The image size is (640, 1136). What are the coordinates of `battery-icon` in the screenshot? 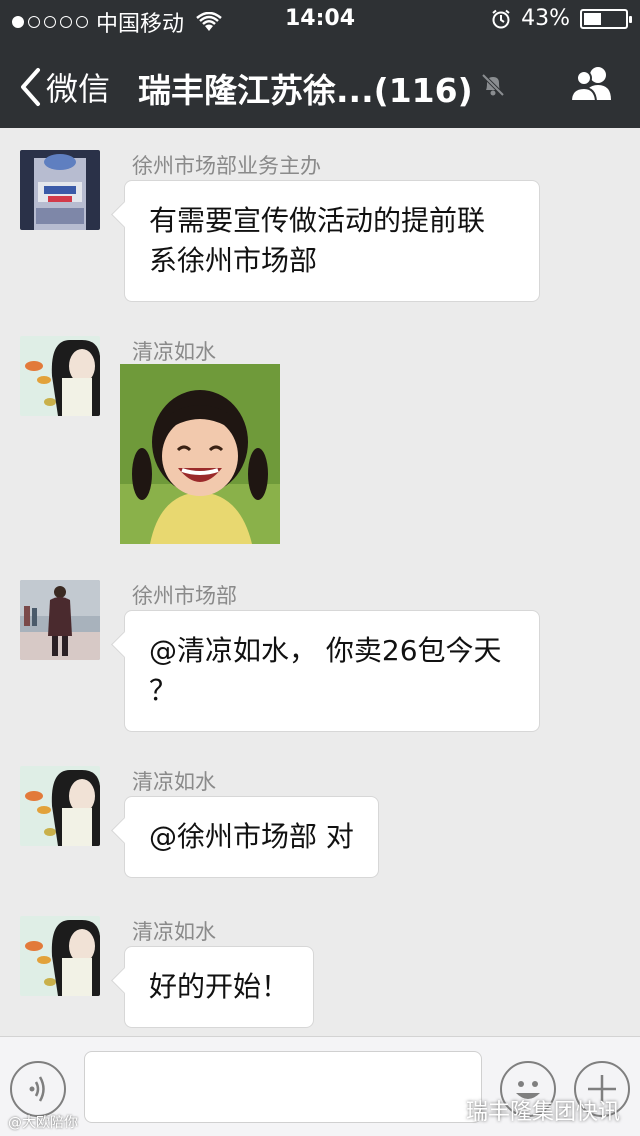 It's located at (606, 18).